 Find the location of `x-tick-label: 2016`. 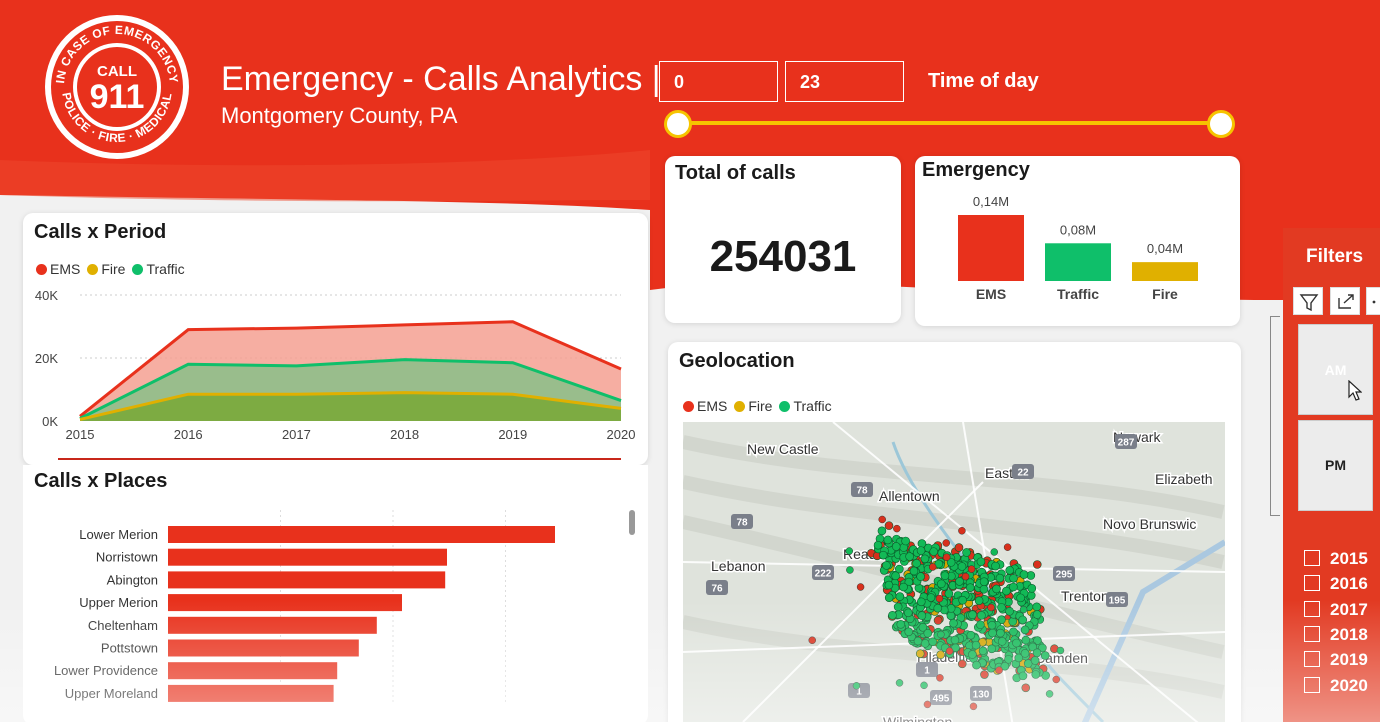

x-tick-label: 2016 is located at coordinates (188, 434).